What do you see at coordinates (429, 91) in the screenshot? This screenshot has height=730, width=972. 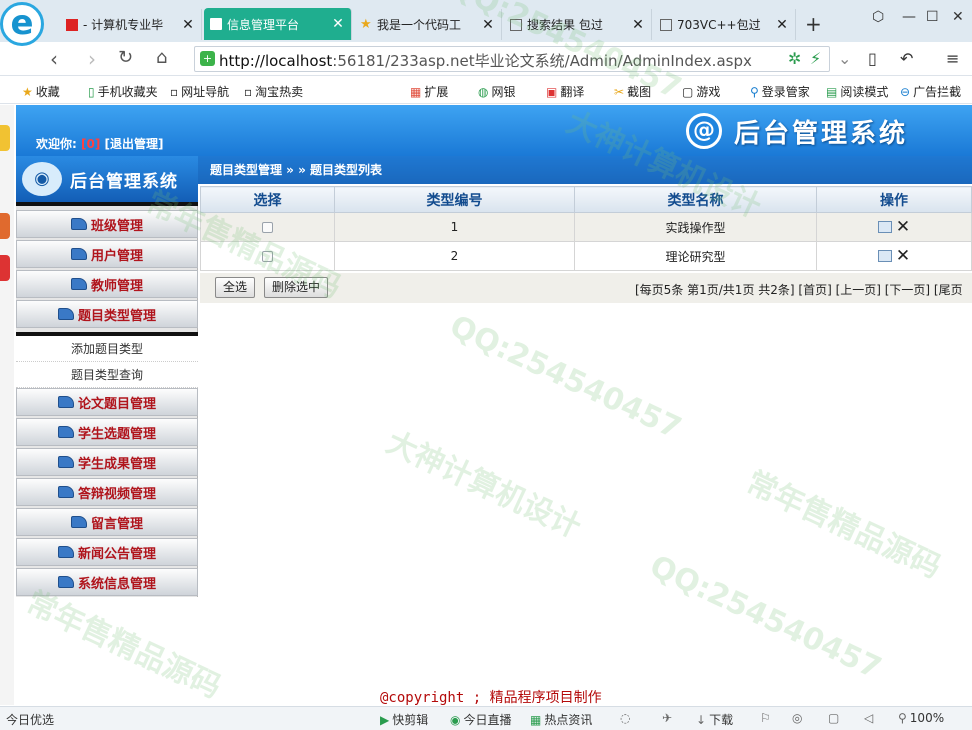 I see `bookmark-extensions: ▦ 扩展` at bounding box center [429, 91].